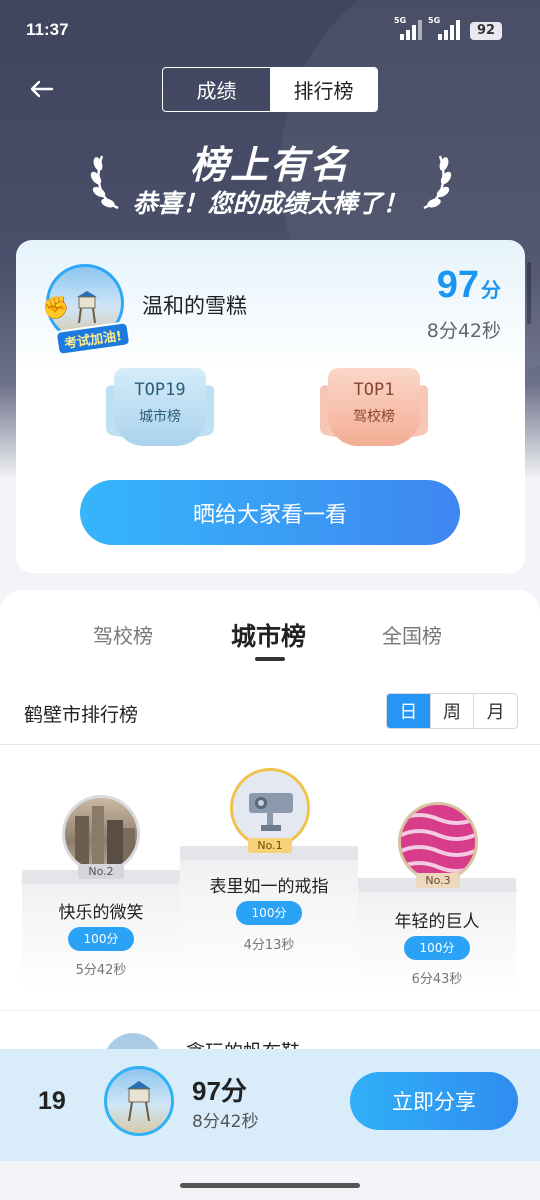  What do you see at coordinates (101, 939) in the screenshot?
I see `podium-score-2: 100分` at bounding box center [101, 939].